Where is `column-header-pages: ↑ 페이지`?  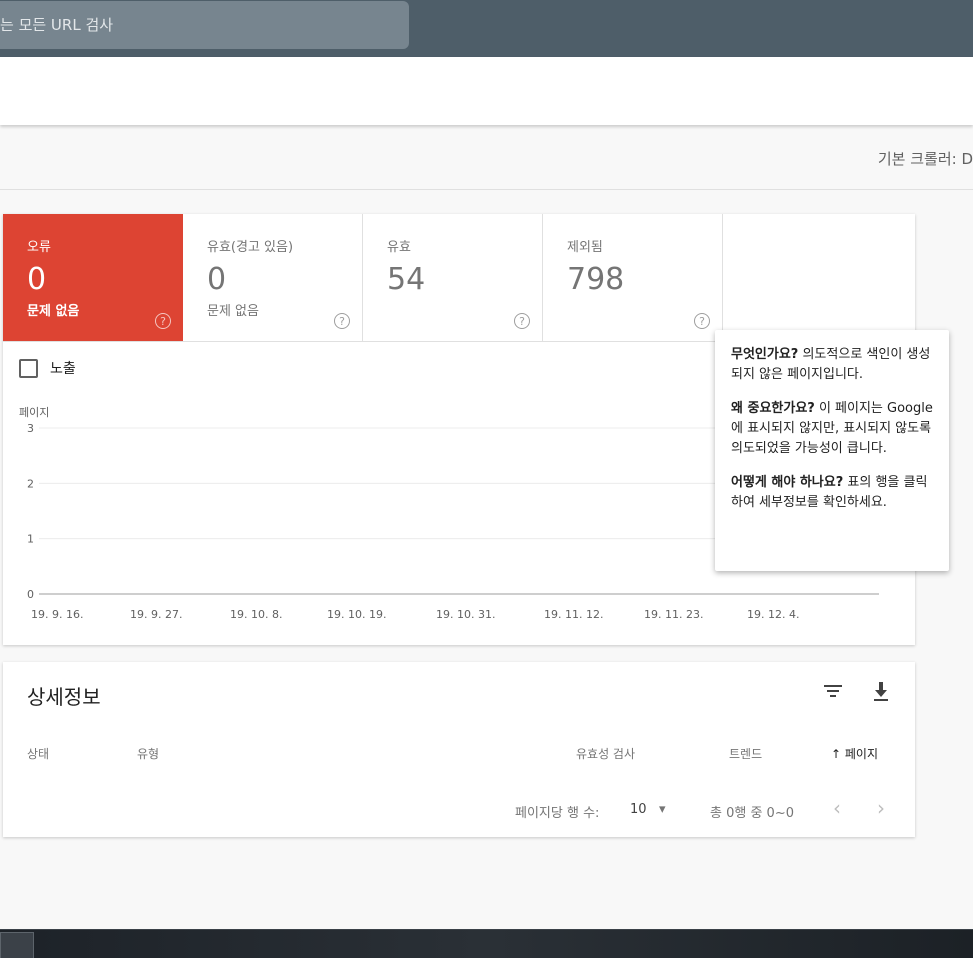 column-header-pages: ↑ 페이지 is located at coordinates (854, 753).